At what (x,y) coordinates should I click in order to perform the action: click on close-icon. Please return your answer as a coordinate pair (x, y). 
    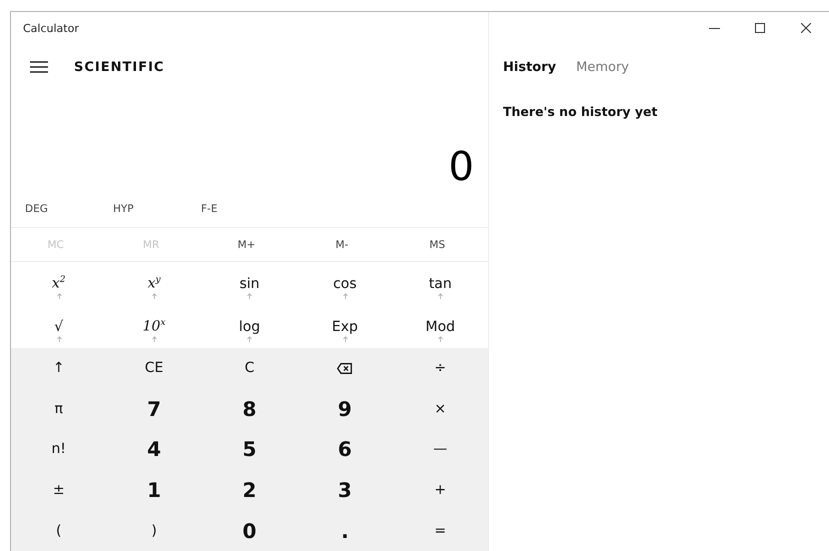
    Looking at the image, I should click on (806, 28).